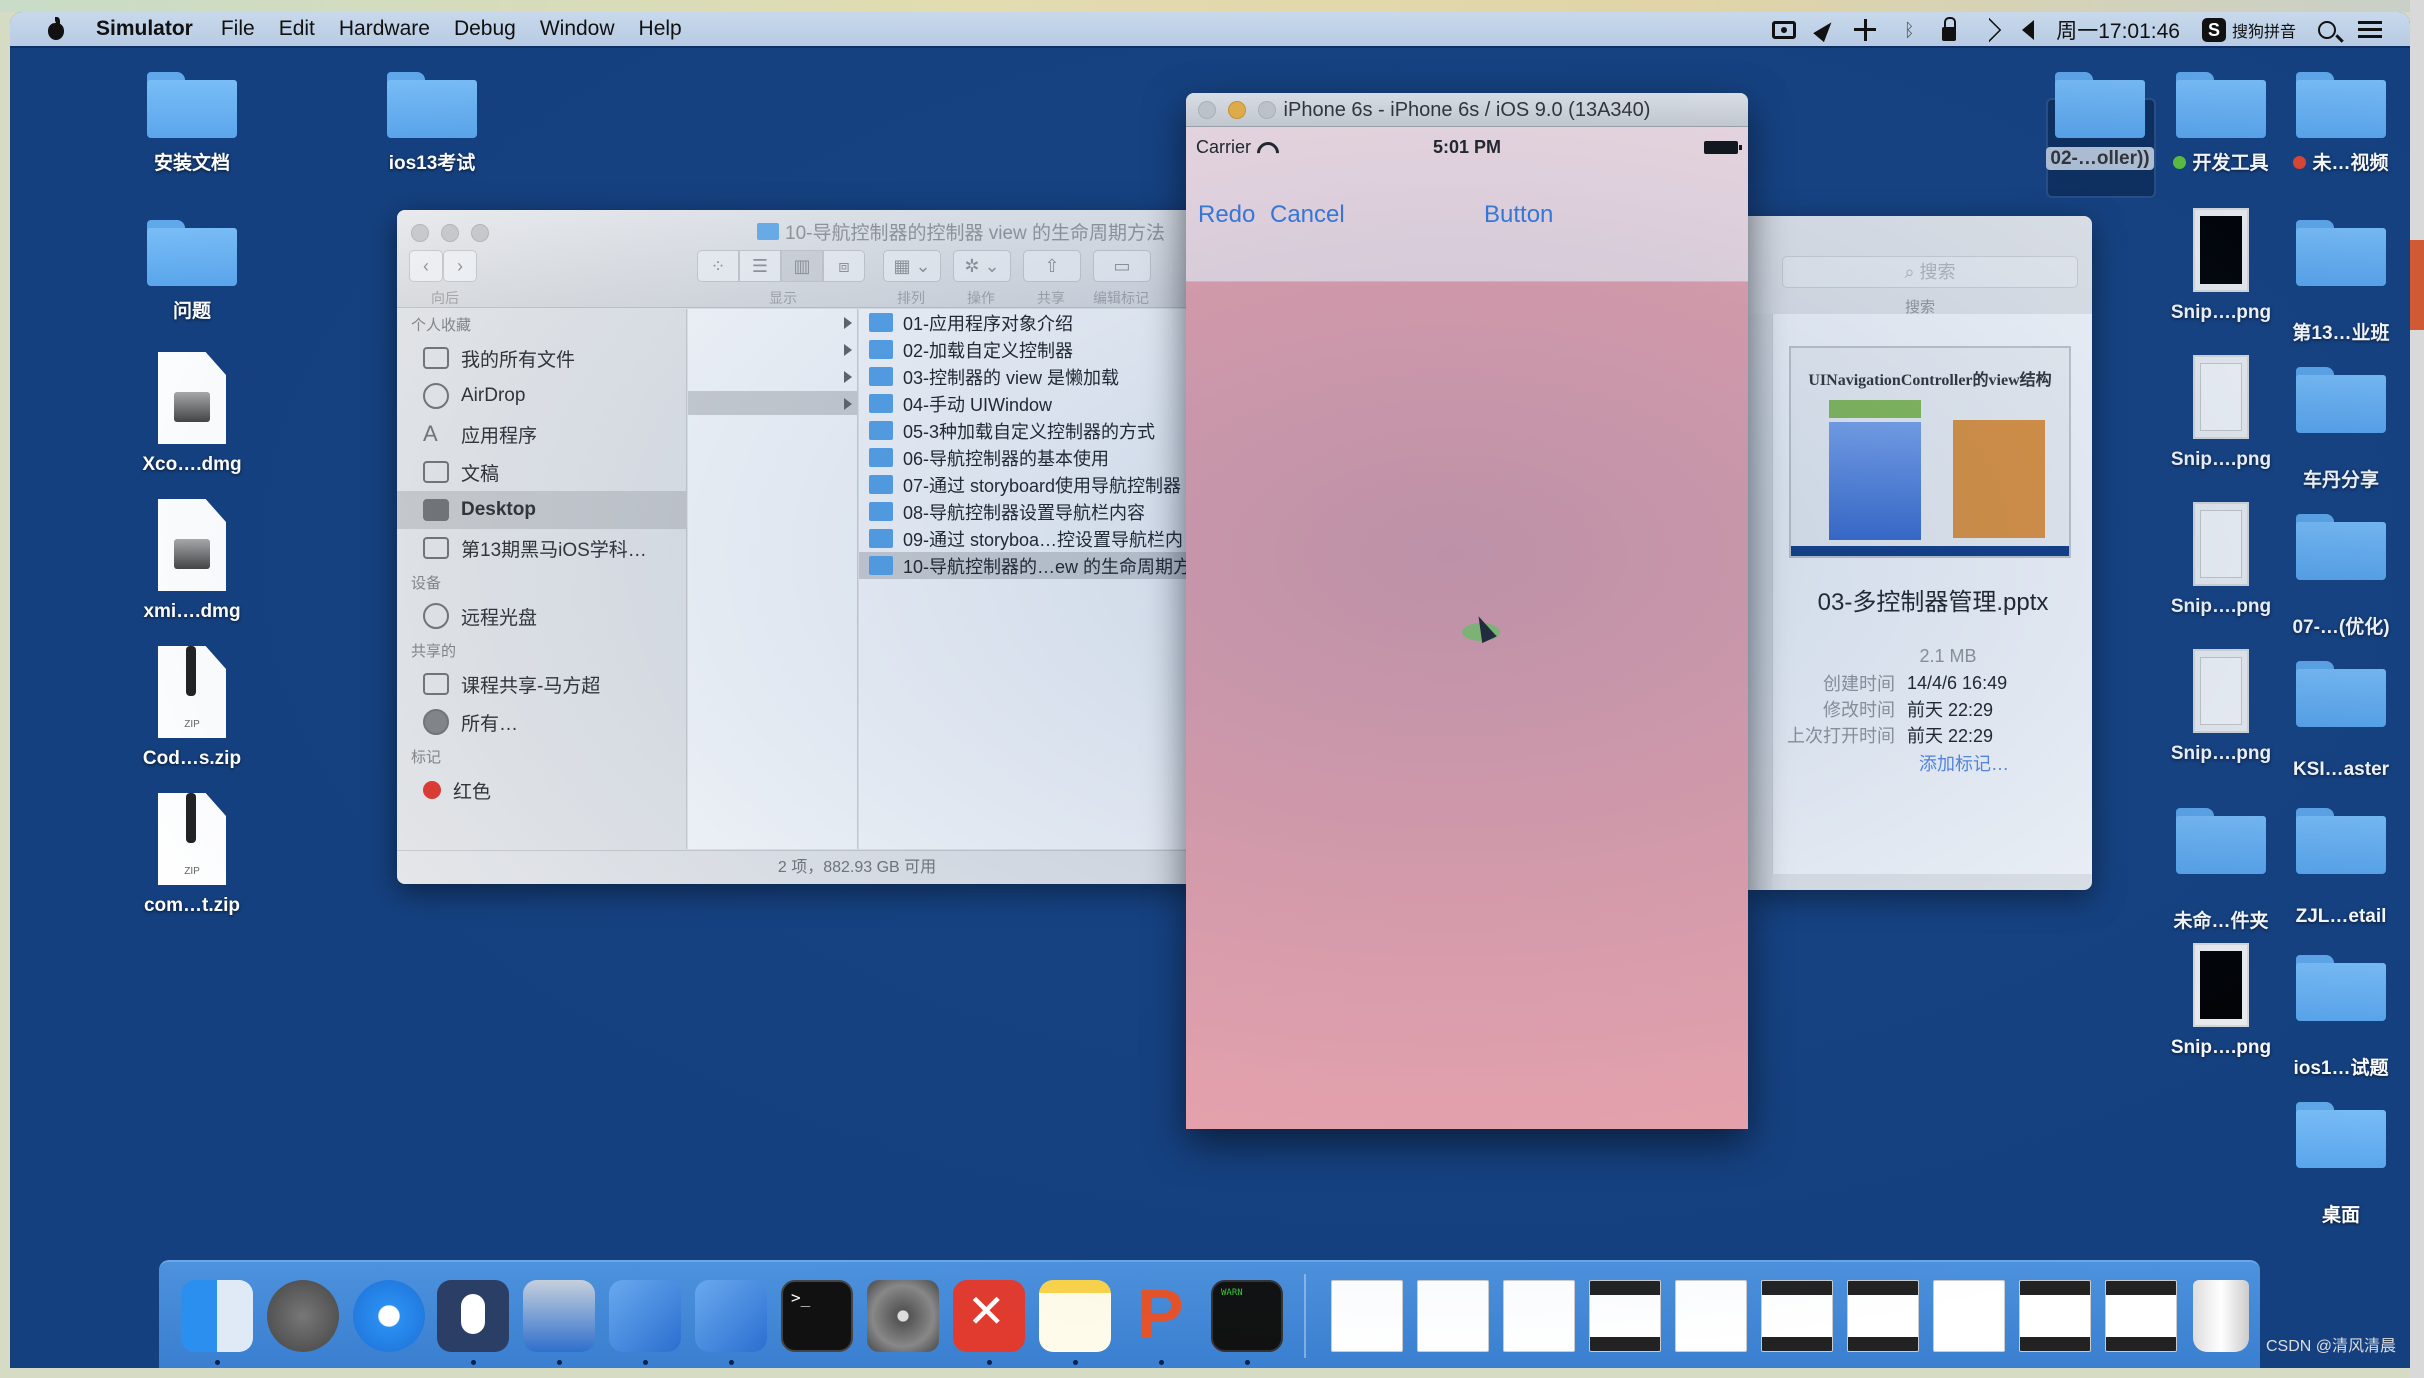 This screenshot has width=2424, height=1378. I want to click on folder-row: 07-通过 storyboard使用导航控制器, so click(1028, 484).